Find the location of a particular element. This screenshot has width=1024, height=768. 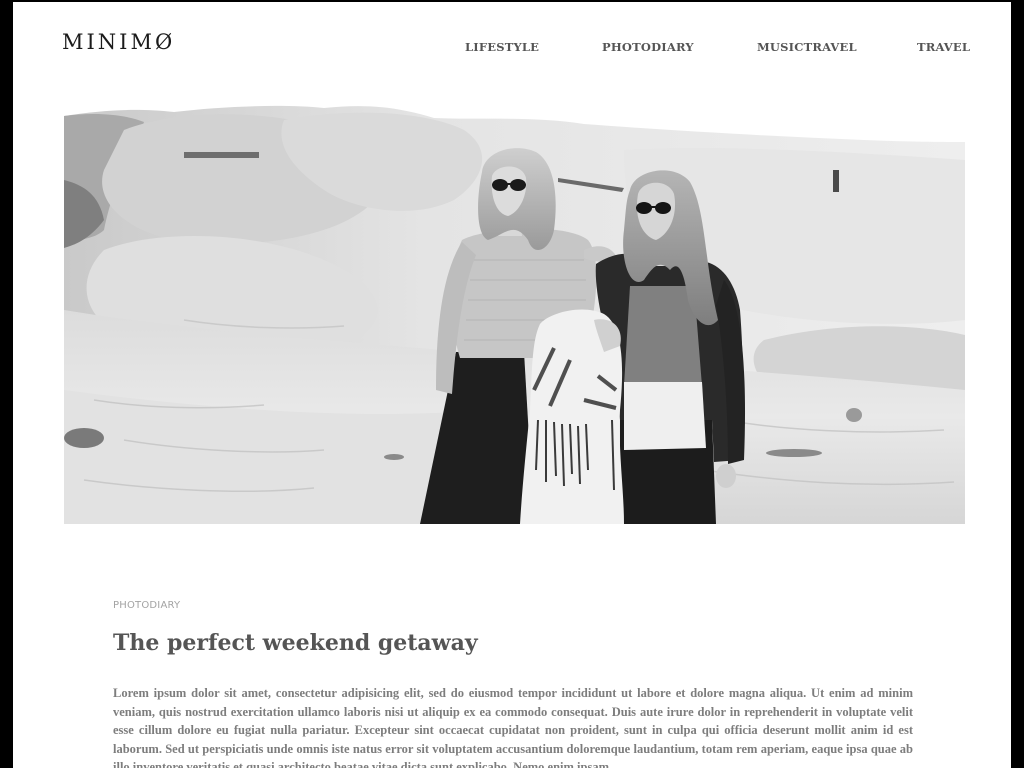

nav-link-musictravel: MUSICTRAVEL is located at coordinates (807, 47).